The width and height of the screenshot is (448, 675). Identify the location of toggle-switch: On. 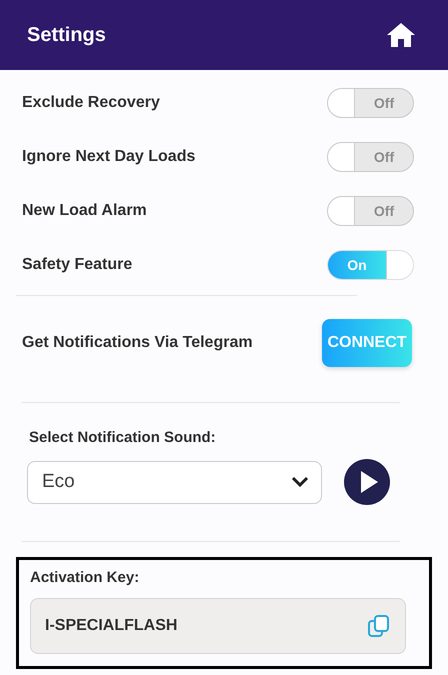
(370, 265).